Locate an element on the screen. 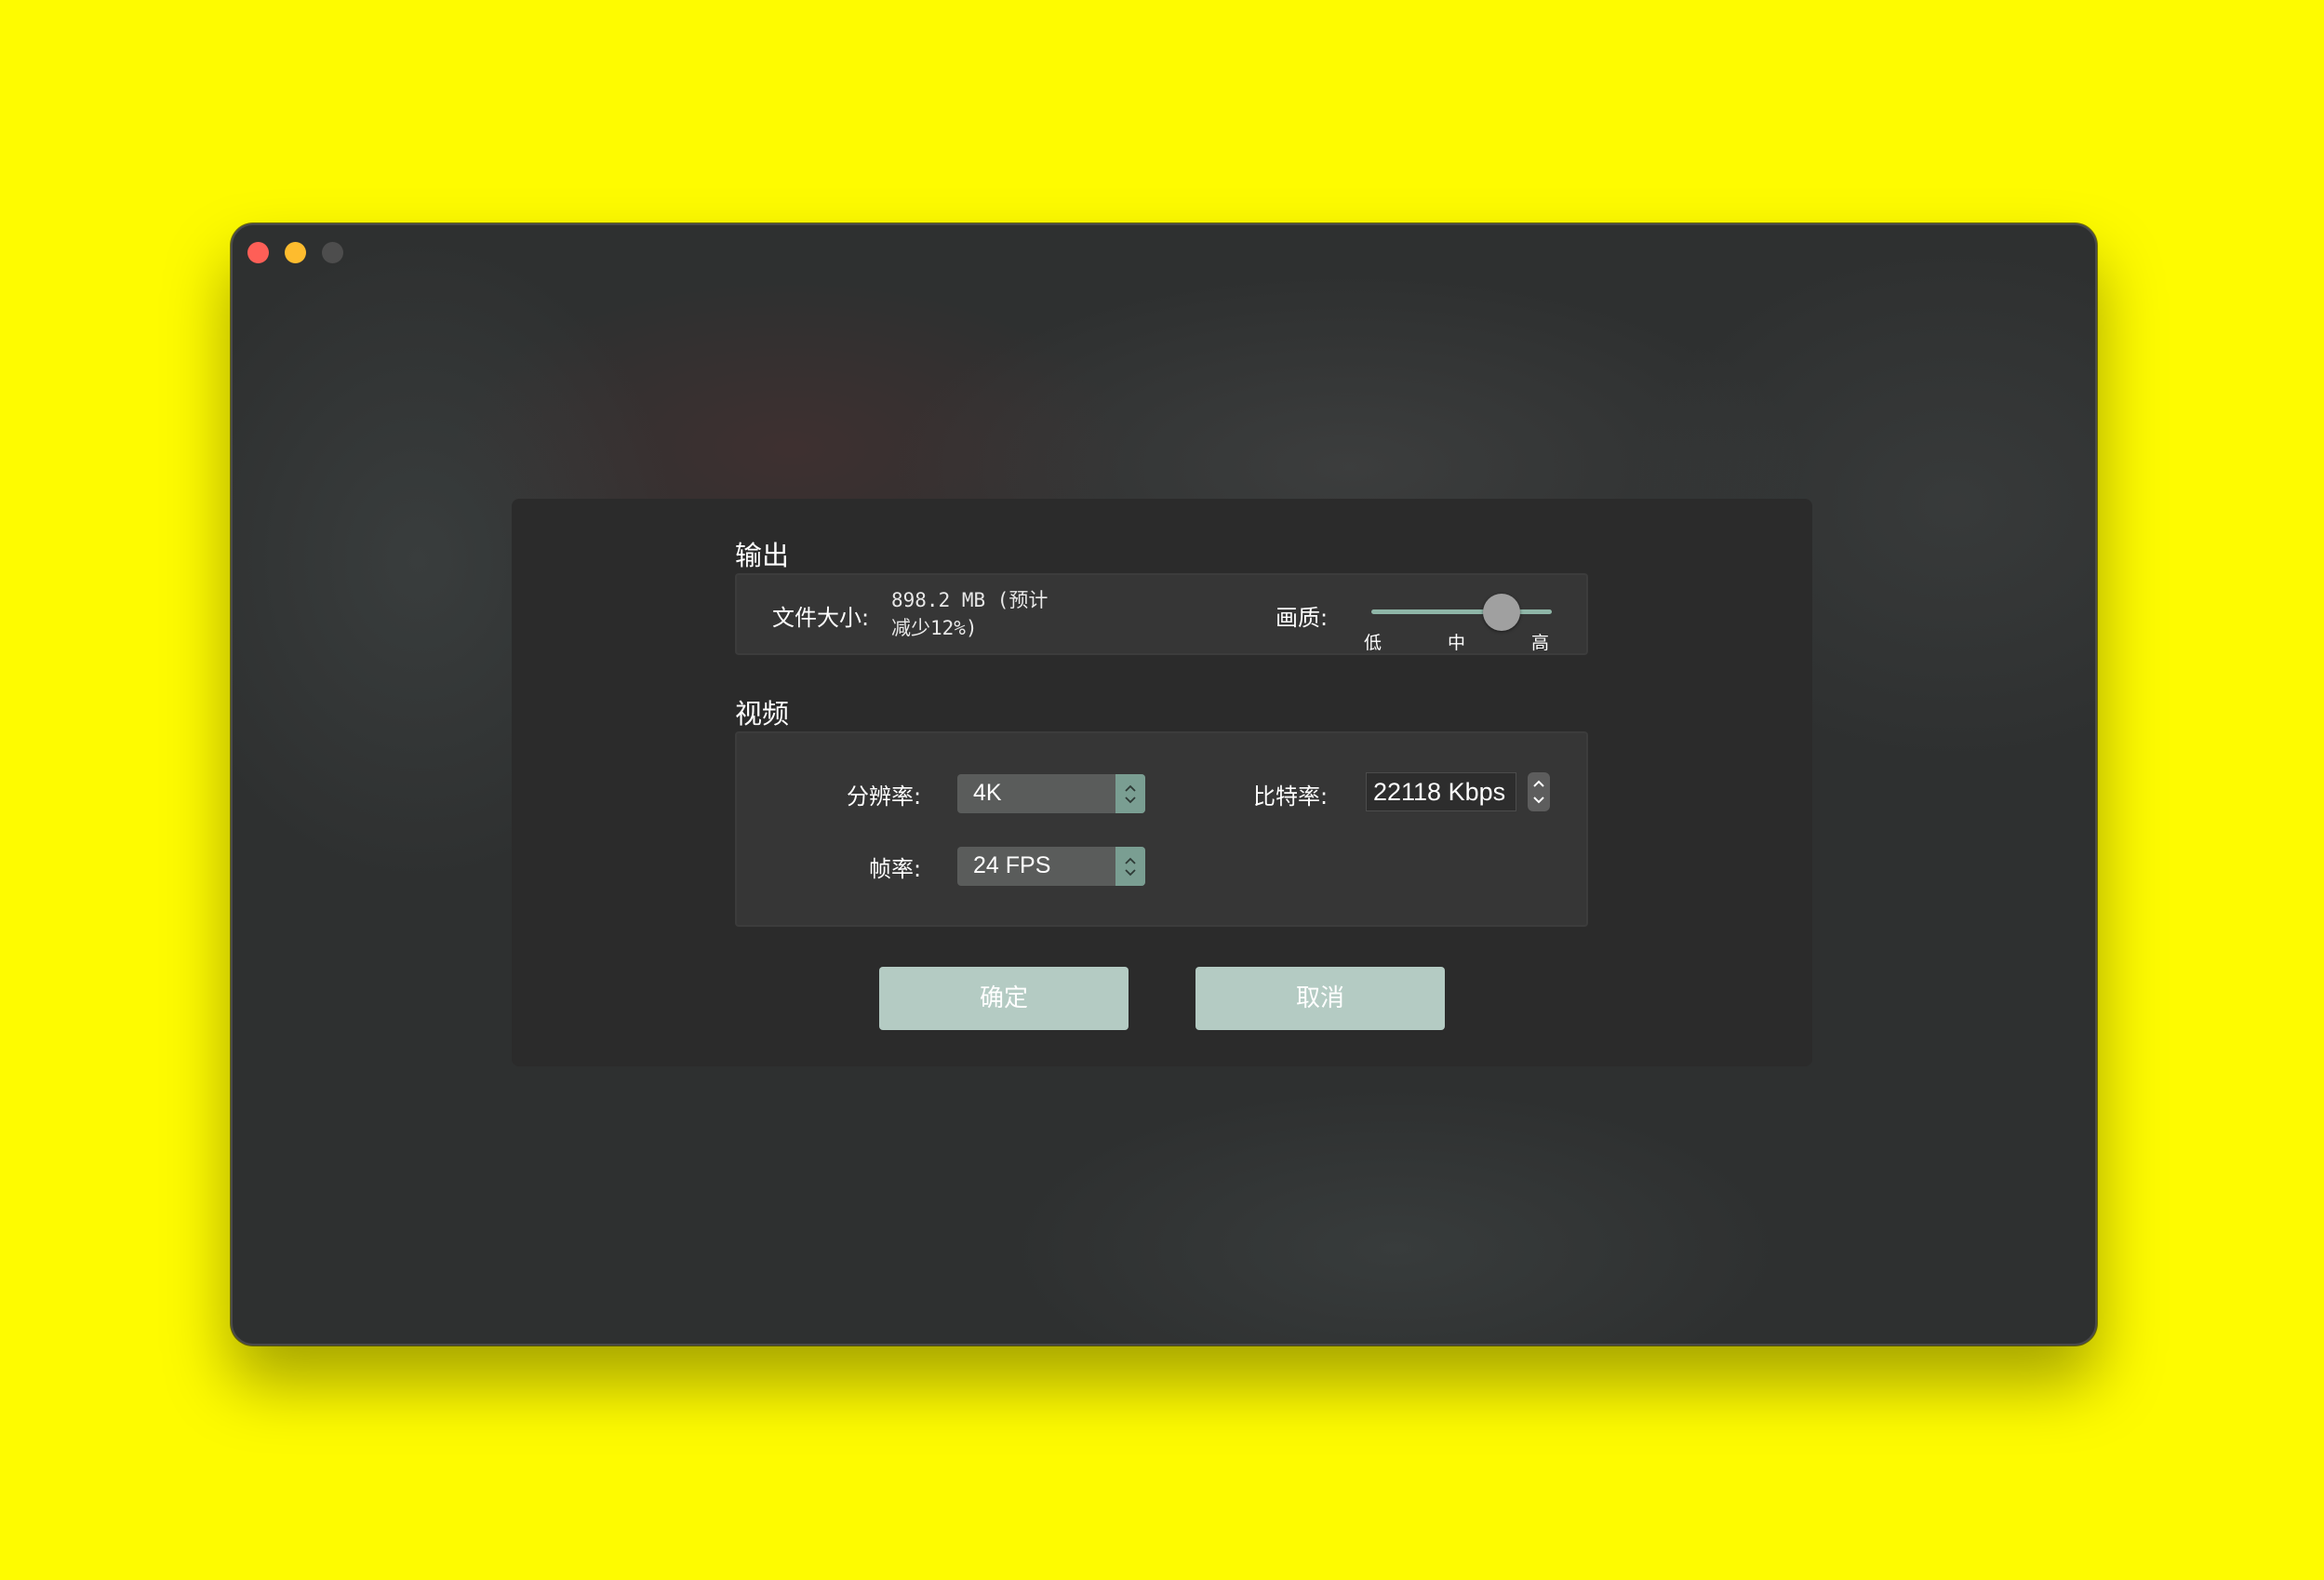 Image resolution: width=2324 pixels, height=1580 pixels. bitrate-stepper is located at coordinates (1539, 791).